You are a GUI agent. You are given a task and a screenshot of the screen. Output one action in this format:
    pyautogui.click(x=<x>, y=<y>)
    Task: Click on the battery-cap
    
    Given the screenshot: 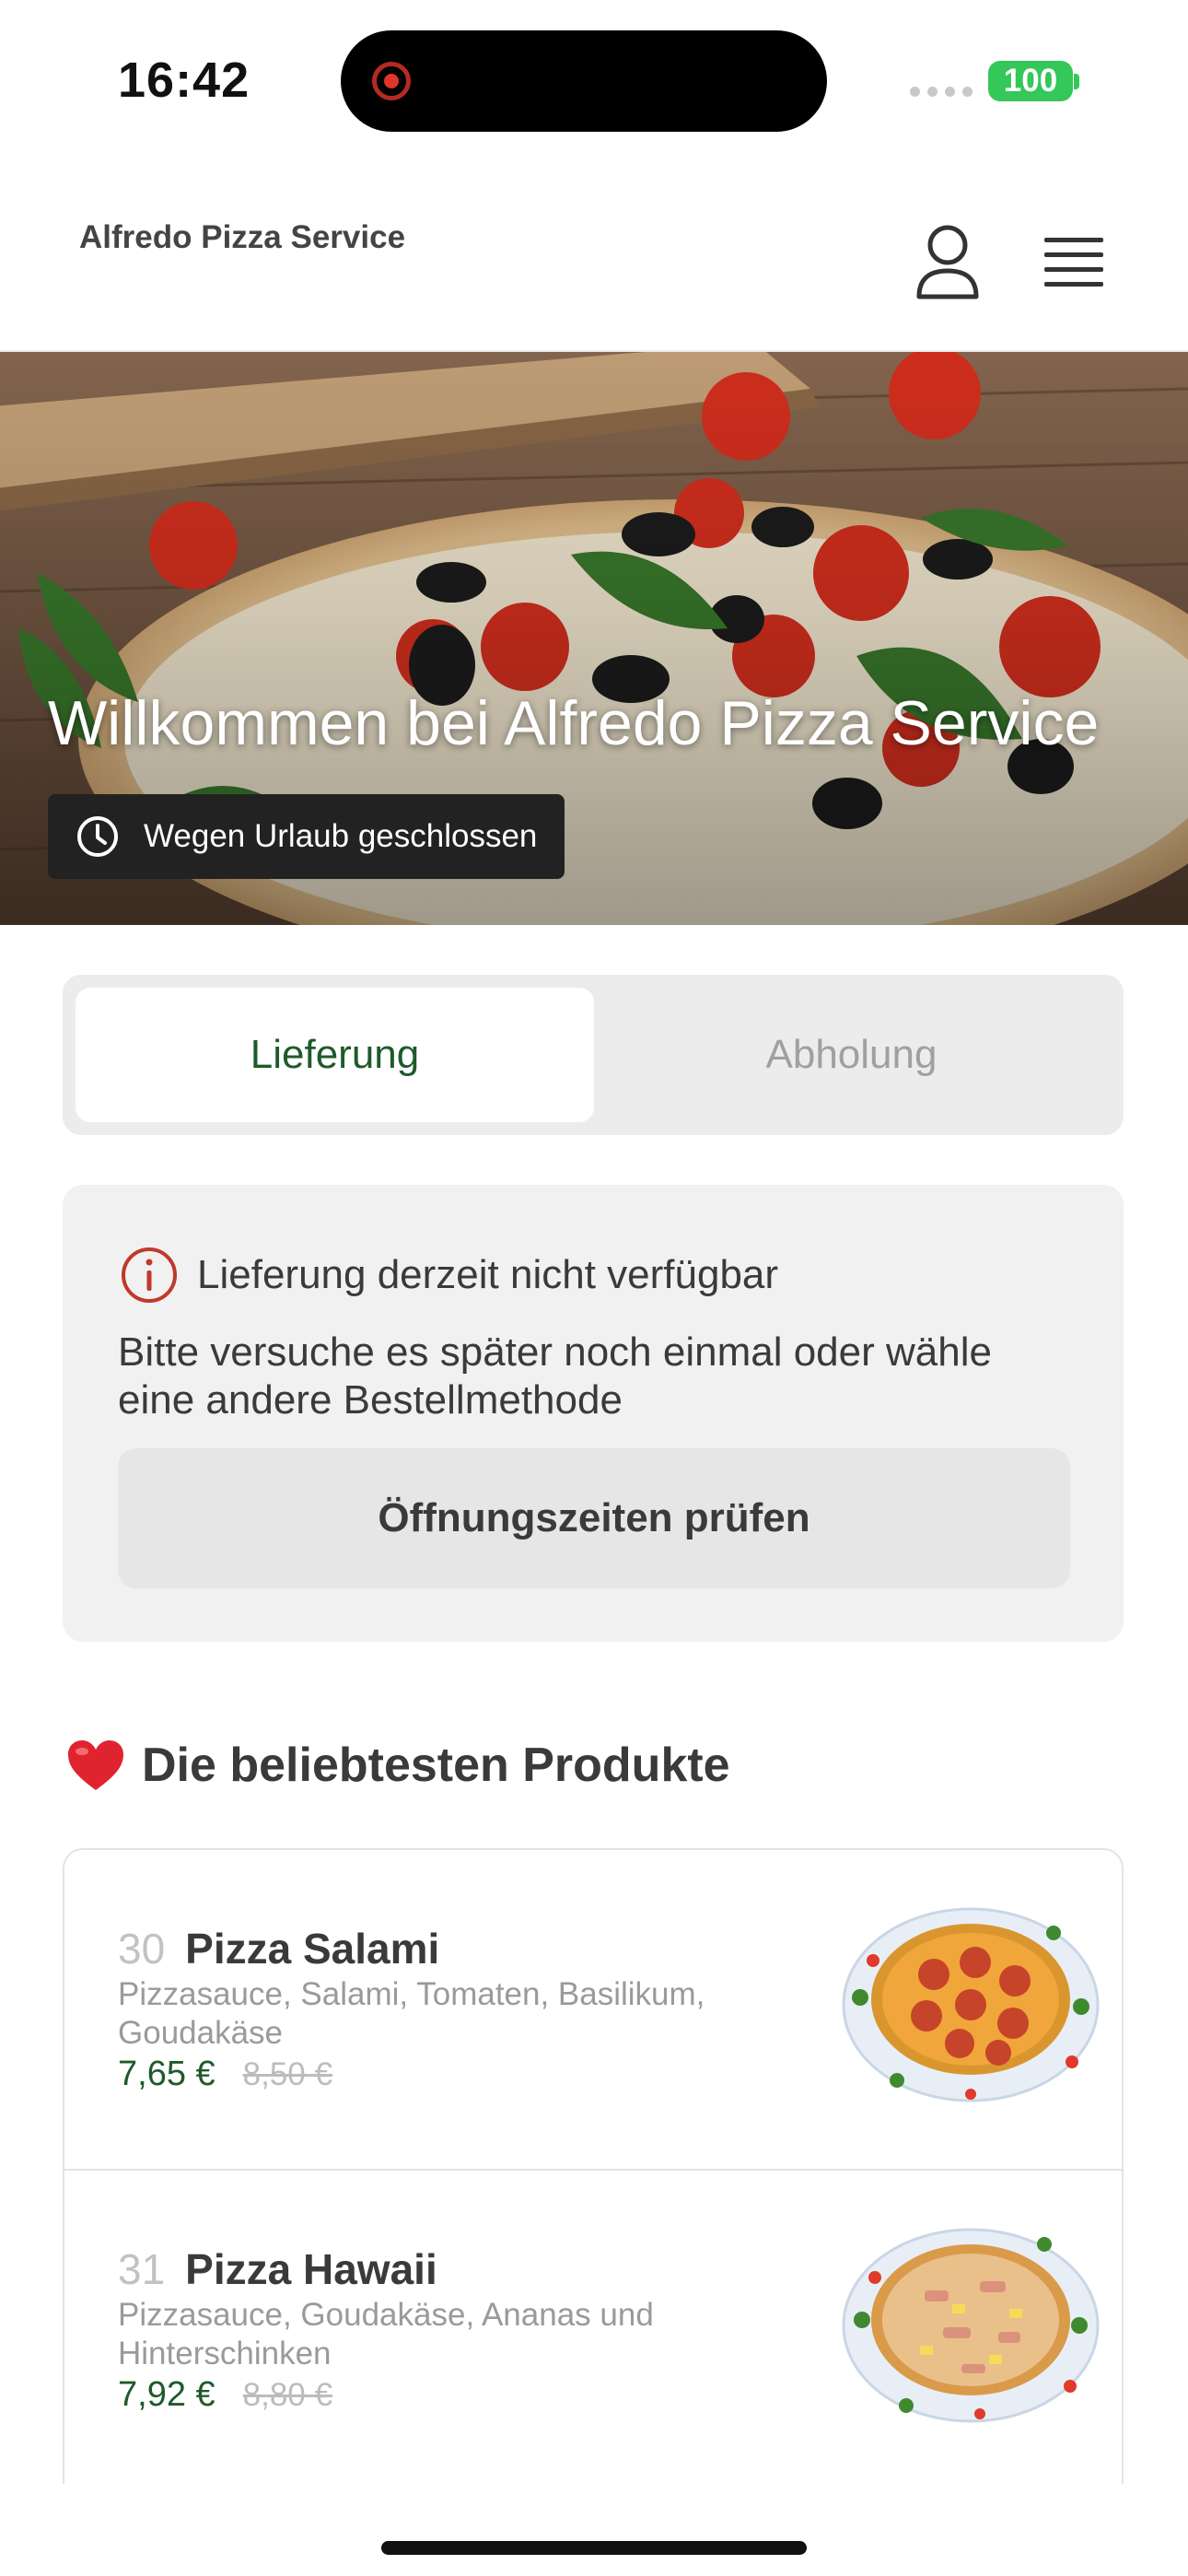 What is the action you would take?
    pyautogui.click(x=1076, y=81)
    